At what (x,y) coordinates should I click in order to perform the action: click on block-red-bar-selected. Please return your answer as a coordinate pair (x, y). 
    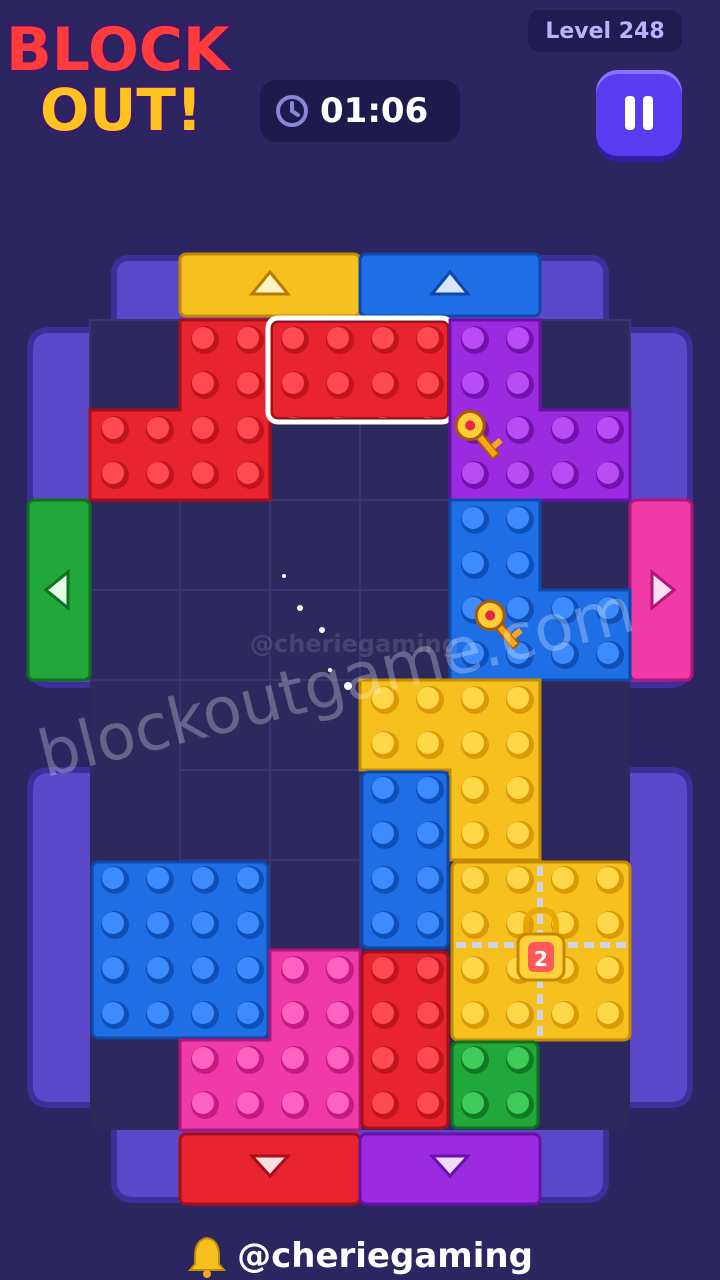
    Looking at the image, I should click on (360, 370).